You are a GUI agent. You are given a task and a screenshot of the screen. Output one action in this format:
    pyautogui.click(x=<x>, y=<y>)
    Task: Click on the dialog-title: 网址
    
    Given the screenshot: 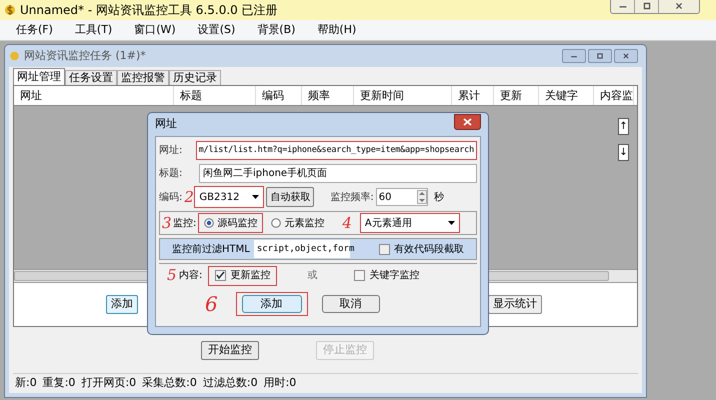 What is the action you would take?
    pyautogui.click(x=166, y=124)
    